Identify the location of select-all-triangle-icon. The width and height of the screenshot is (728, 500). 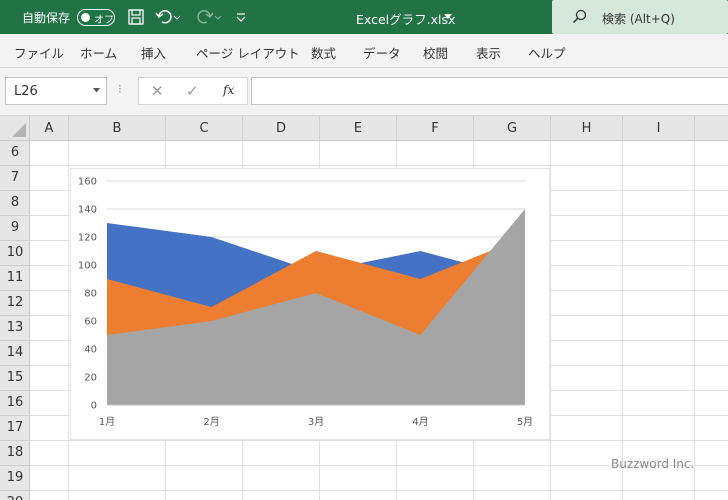
(19, 130).